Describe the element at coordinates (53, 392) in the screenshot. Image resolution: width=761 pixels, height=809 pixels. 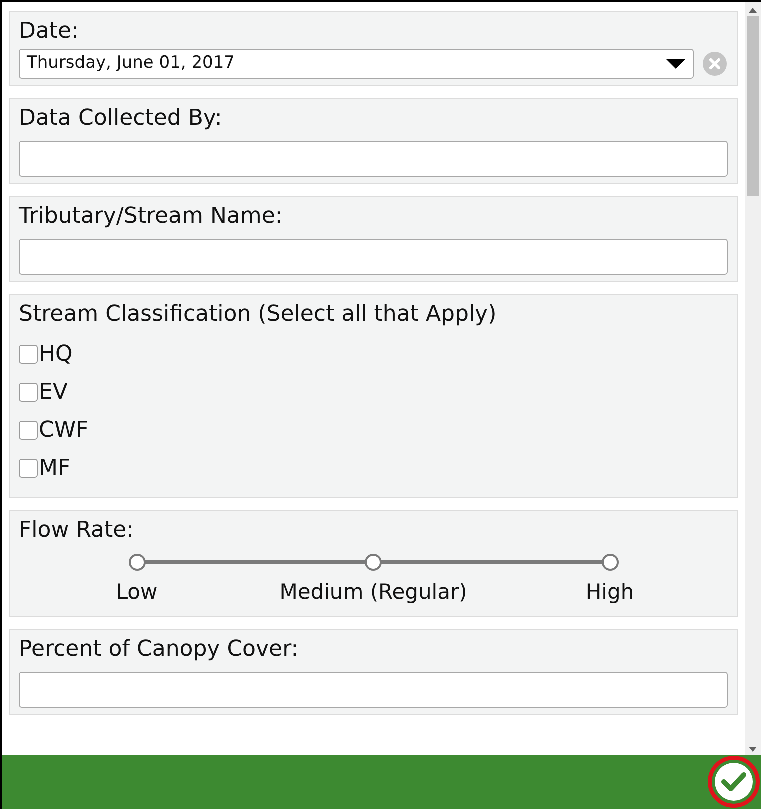
I see `checkbox-label: EV` at that location.